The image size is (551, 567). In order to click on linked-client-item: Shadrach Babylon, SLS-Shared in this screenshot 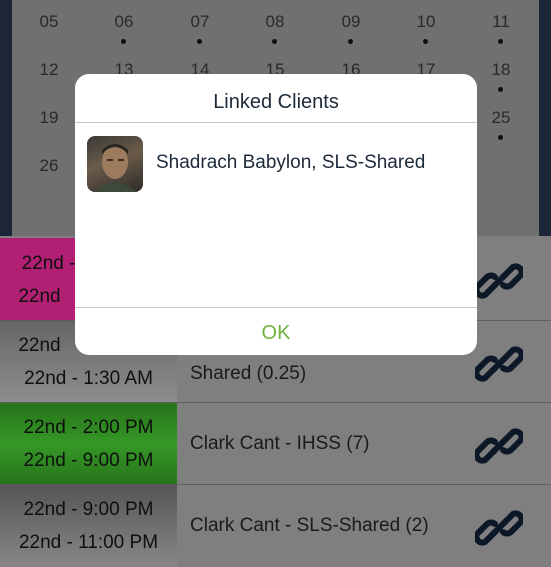, I will do `click(277, 164)`.